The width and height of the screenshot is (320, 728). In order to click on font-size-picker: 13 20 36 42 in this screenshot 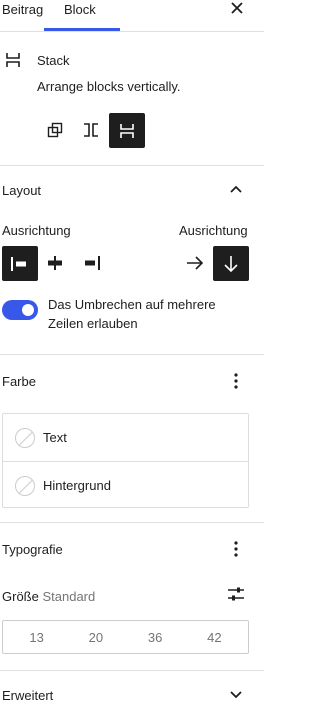, I will do `click(125, 637)`.